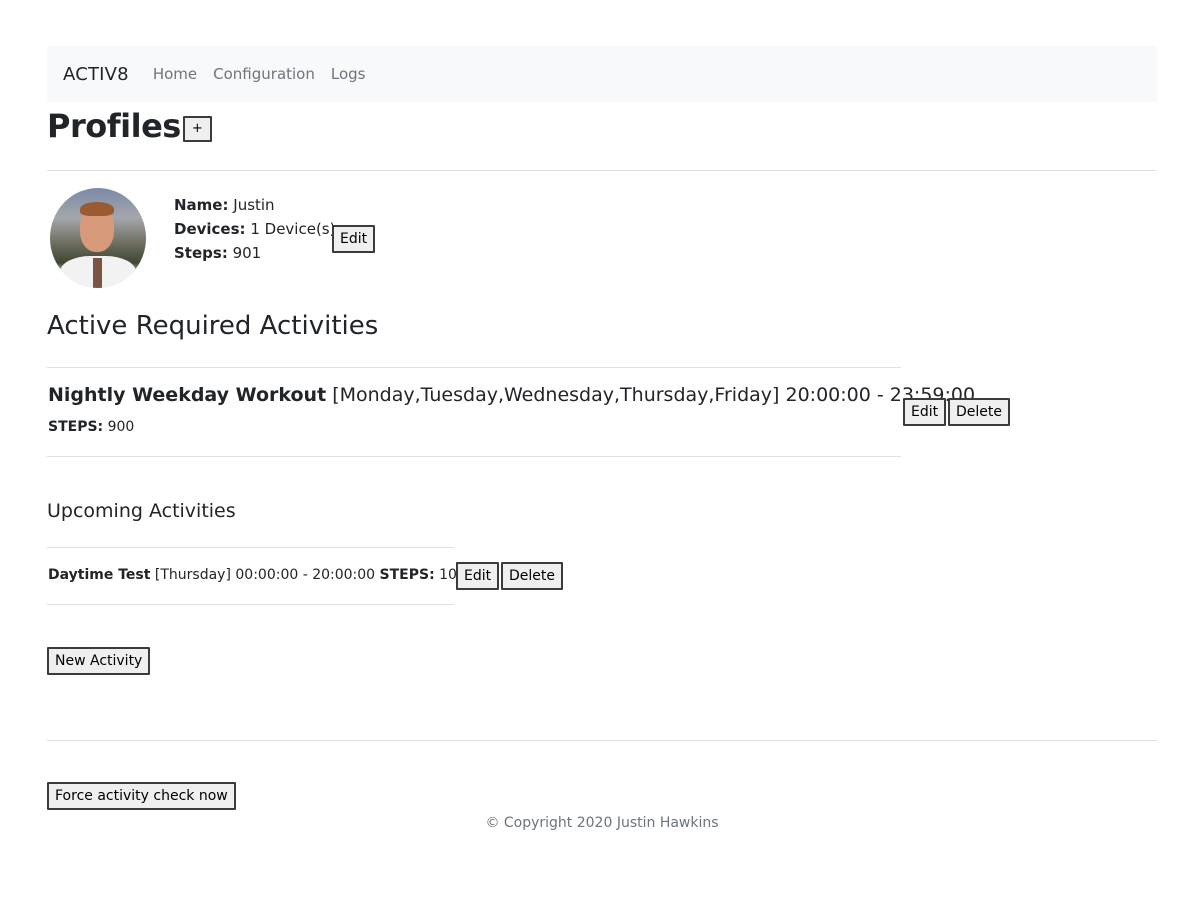 This screenshot has width=1194, height=913. What do you see at coordinates (213, 326) in the screenshot?
I see `required-activities-heading: Active Required Activities` at bounding box center [213, 326].